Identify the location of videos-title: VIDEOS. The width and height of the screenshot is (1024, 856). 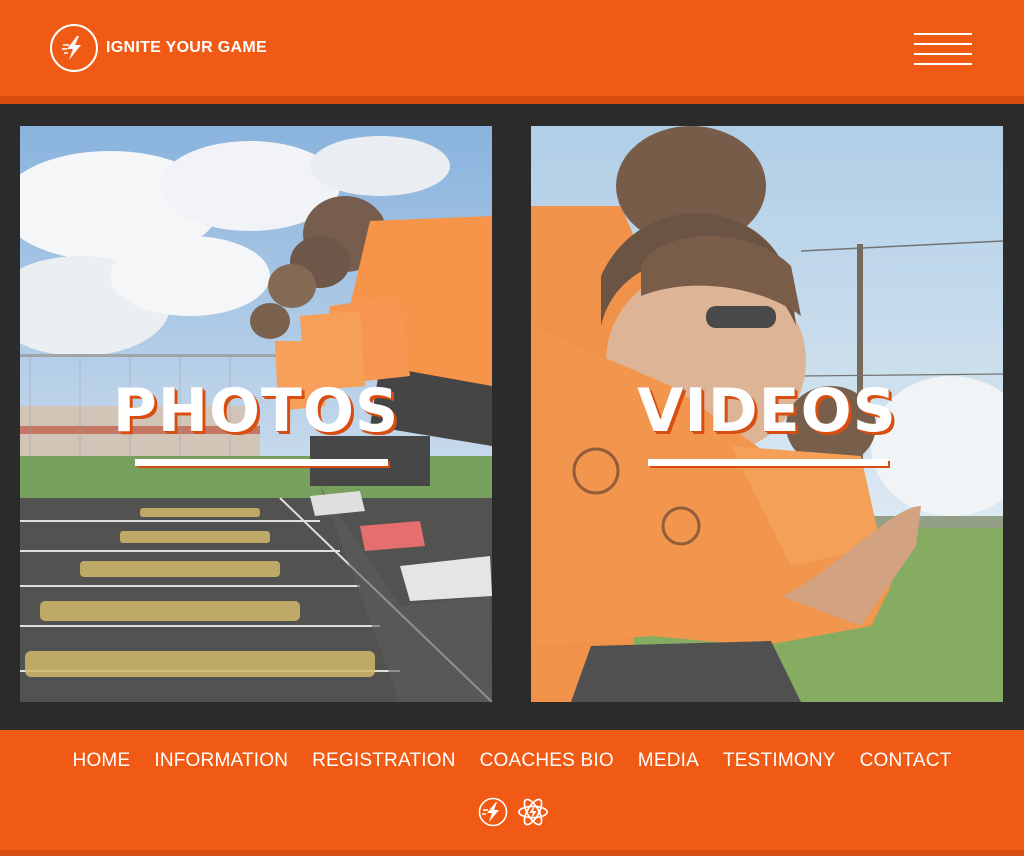
(767, 411).